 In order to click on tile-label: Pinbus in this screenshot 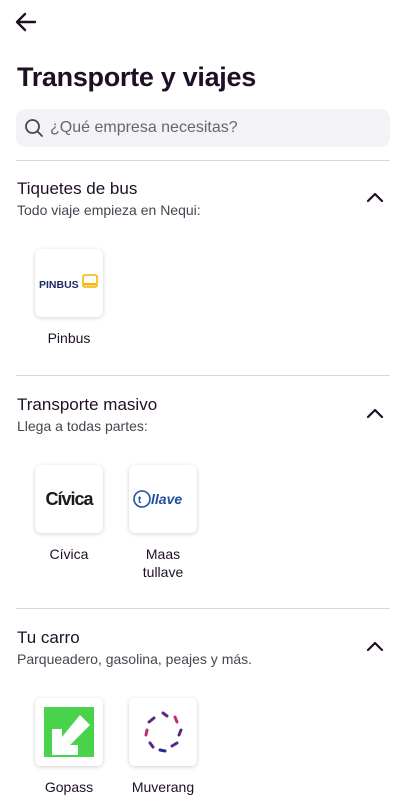, I will do `click(69, 338)`.